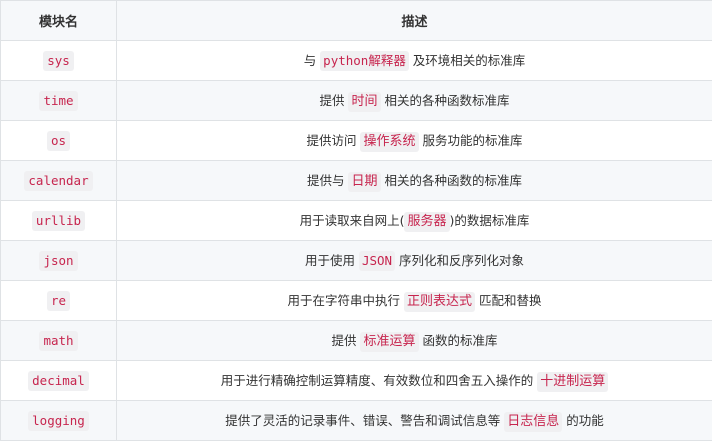  I want to click on module-cell: time, so click(58, 100).